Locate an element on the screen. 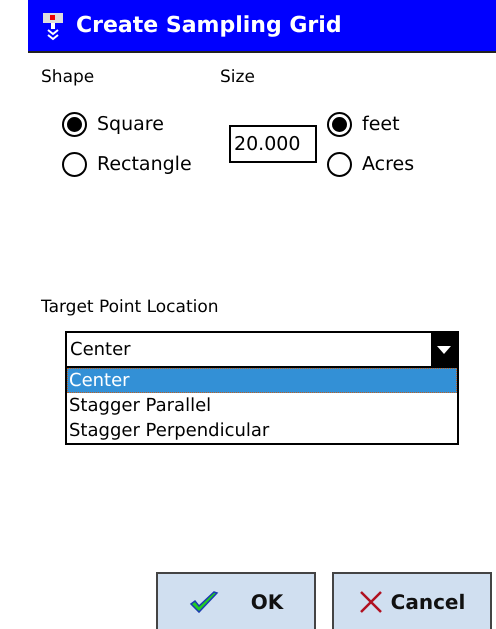 Image resolution: width=496 pixels, height=629 pixels. window-title: Create Sampling Grid is located at coordinates (209, 25).